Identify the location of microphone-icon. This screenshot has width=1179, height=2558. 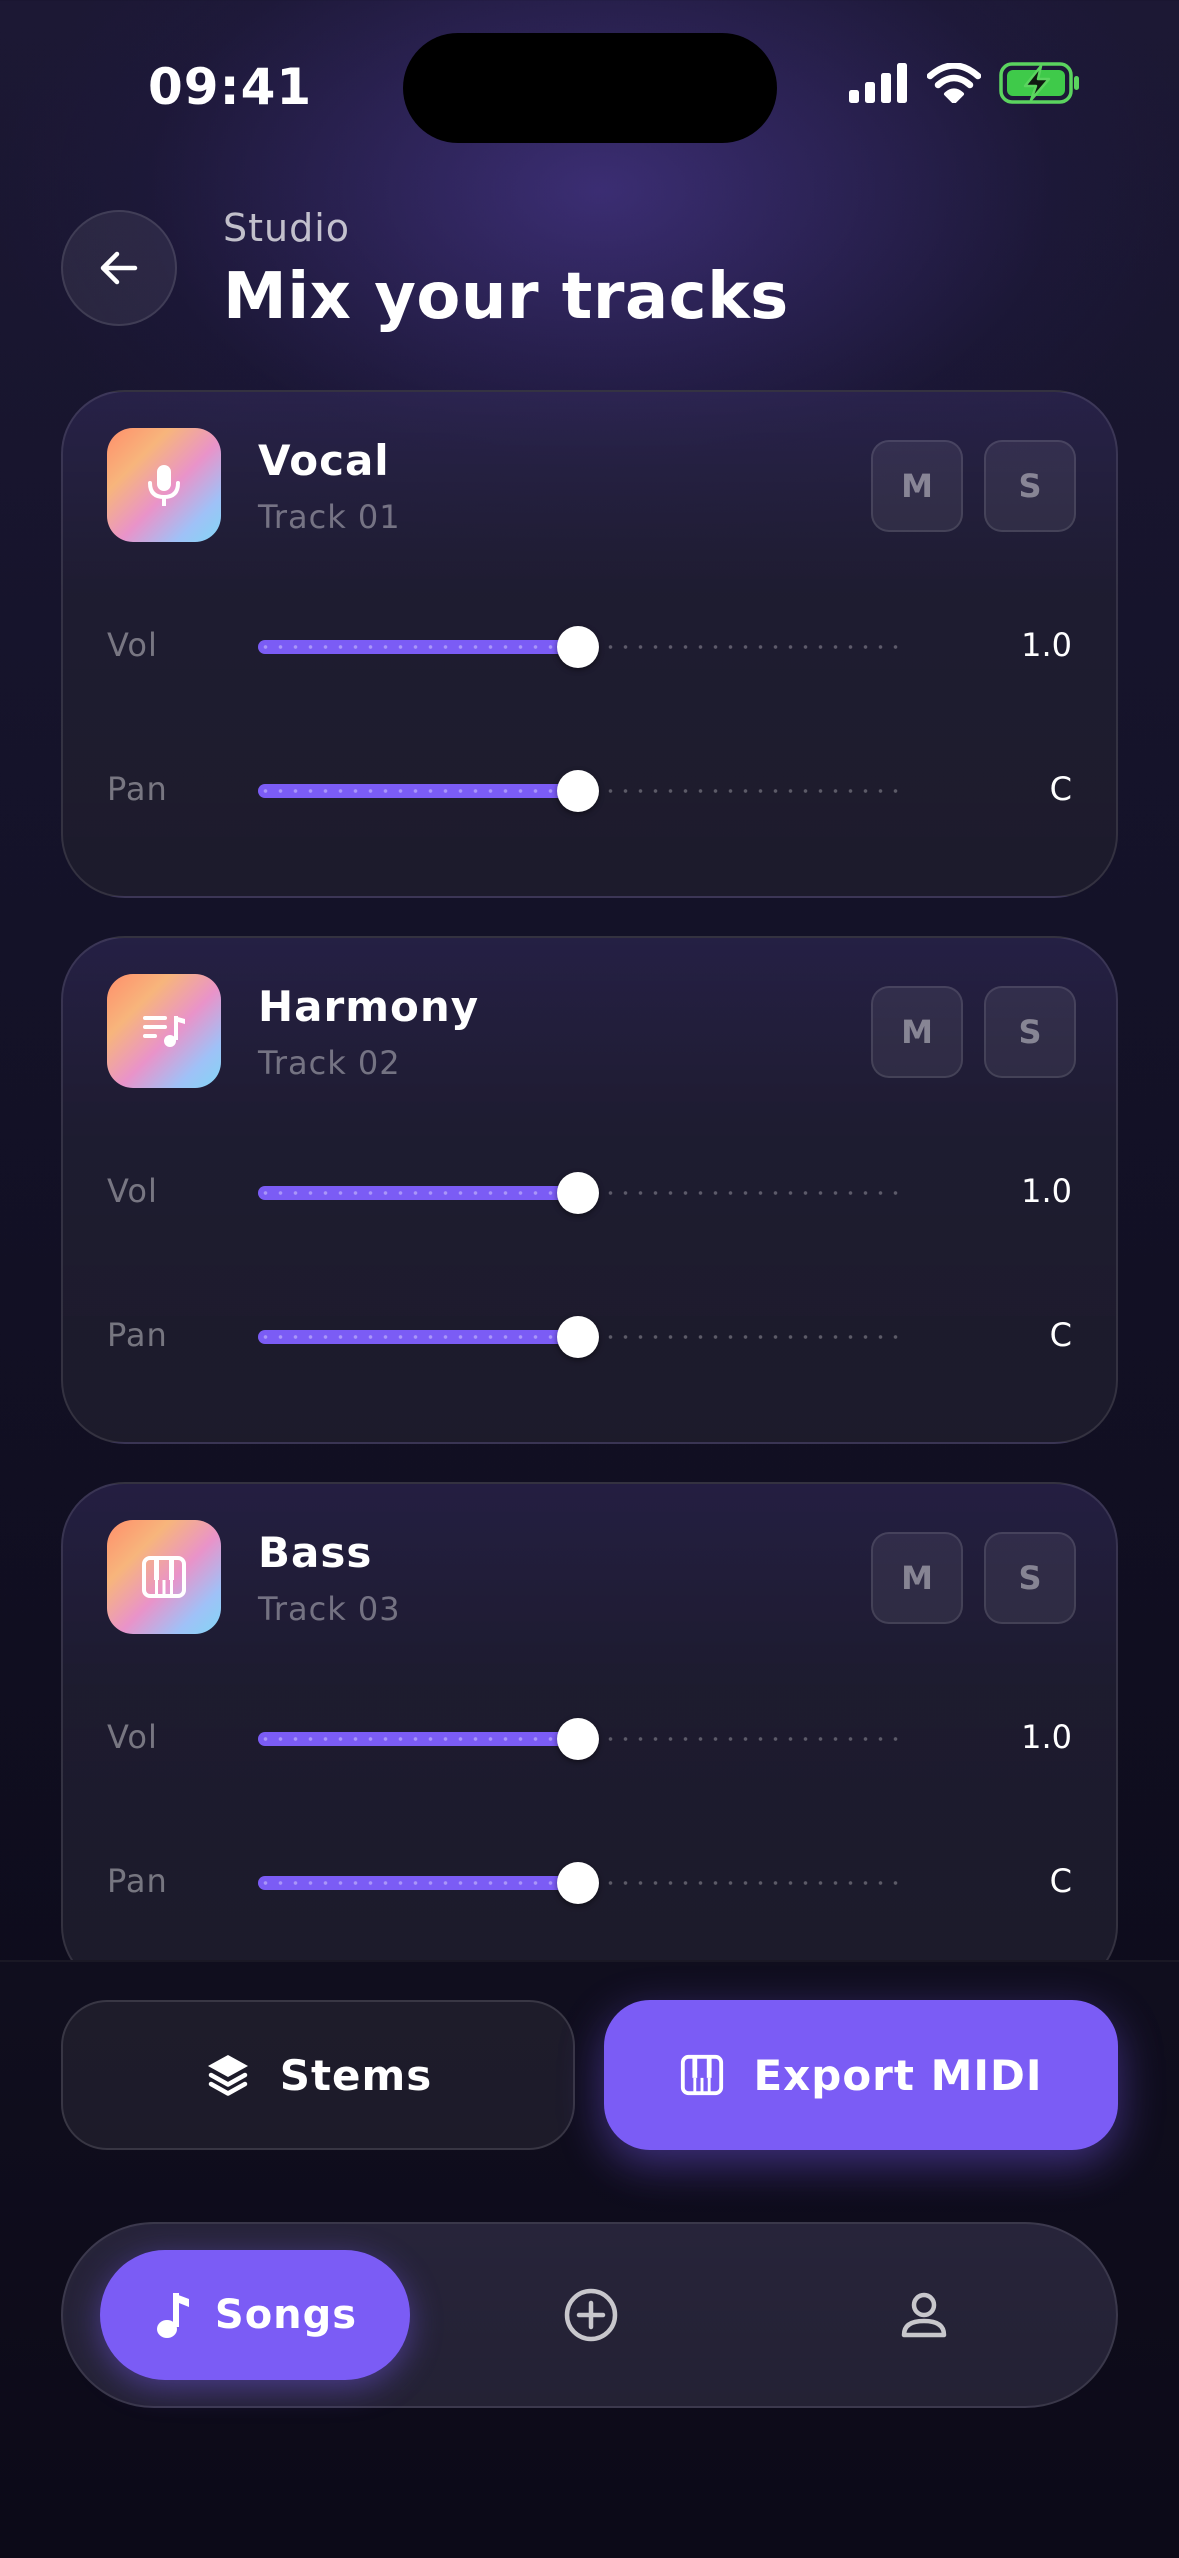
(164, 485).